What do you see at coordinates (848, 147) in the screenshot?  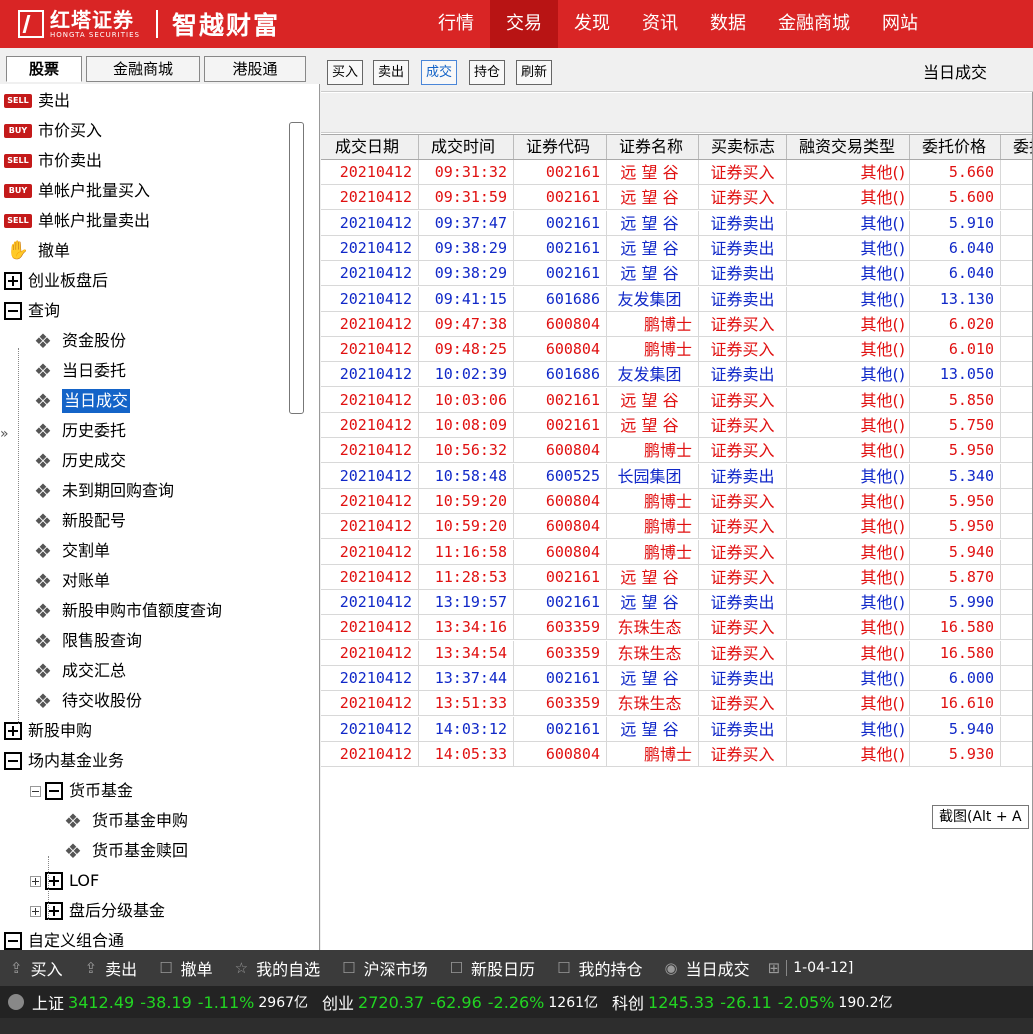 I see `column-header-5: 融资交易类型` at bounding box center [848, 147].